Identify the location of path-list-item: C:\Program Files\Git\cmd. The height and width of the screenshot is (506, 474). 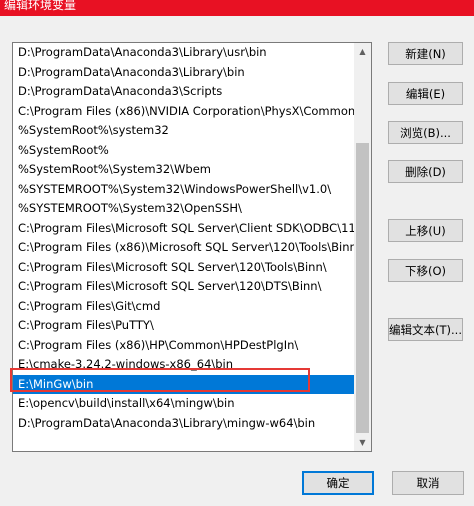
(184, 307).